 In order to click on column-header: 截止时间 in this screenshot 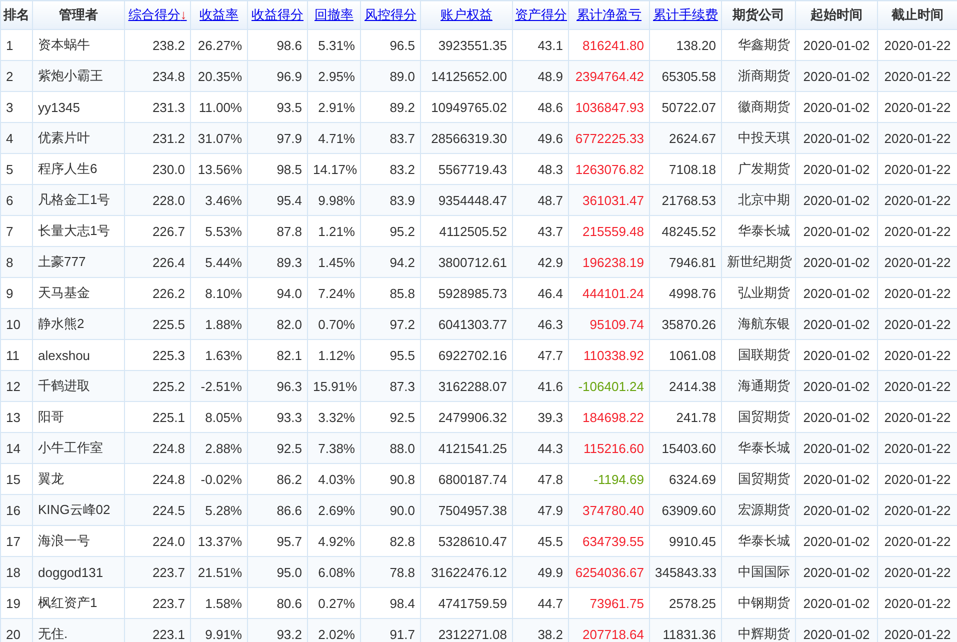, I will do `click(918, 14)`.